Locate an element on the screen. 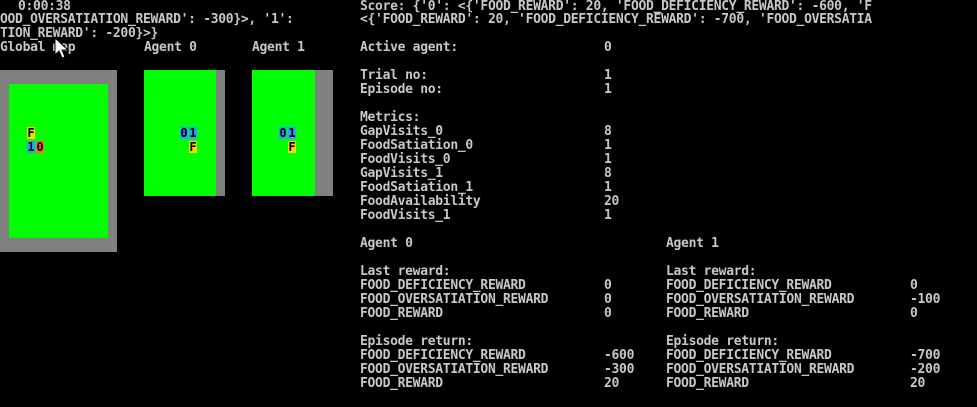  agent1-title: Agent 1 is located at coordinates (692, 243).